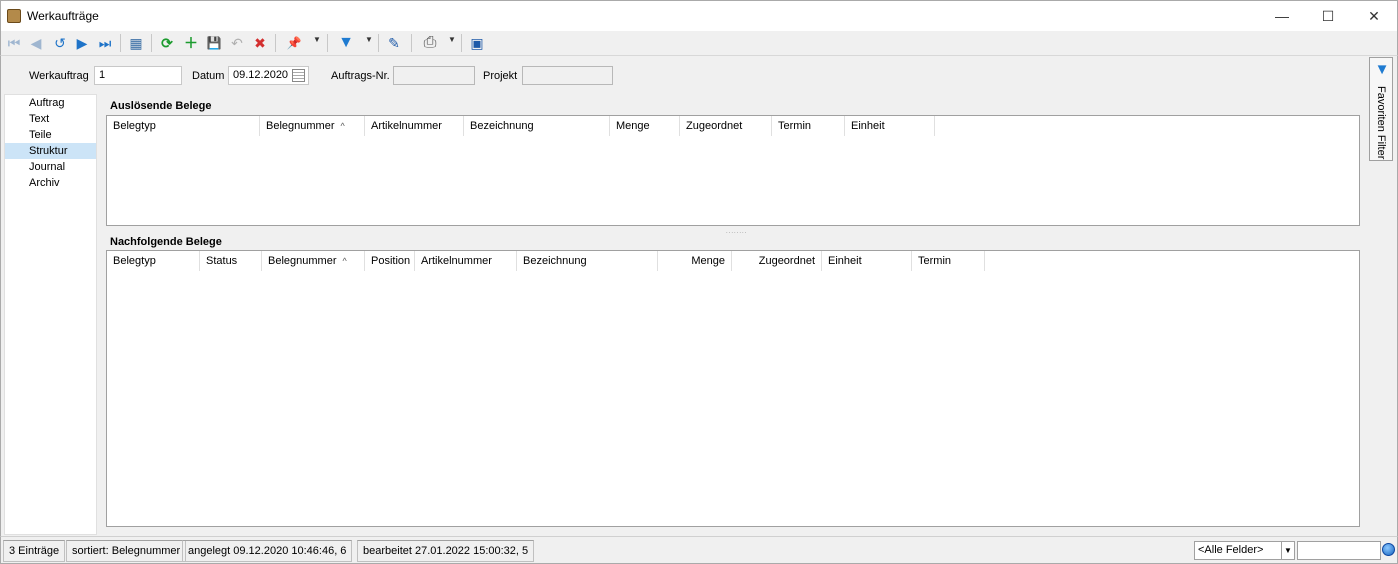 Image resolution: width=1398 pixels, height=564 pixels. Describe the element at coordinates (394, 43) in the screenshot. I see `edit-icon: ✎` at that location.